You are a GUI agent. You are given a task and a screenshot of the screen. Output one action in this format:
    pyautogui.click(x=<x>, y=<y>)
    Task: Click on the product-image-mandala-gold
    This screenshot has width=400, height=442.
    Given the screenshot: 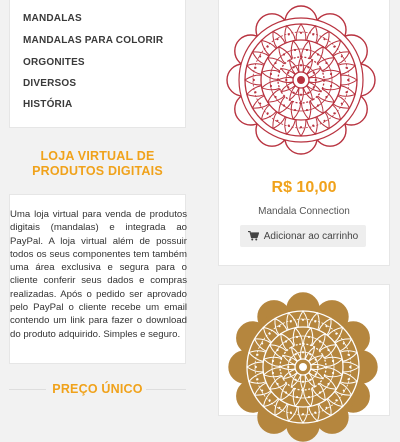 What is the action you would take?
    pyautogui.click(x=303, y=367)
    